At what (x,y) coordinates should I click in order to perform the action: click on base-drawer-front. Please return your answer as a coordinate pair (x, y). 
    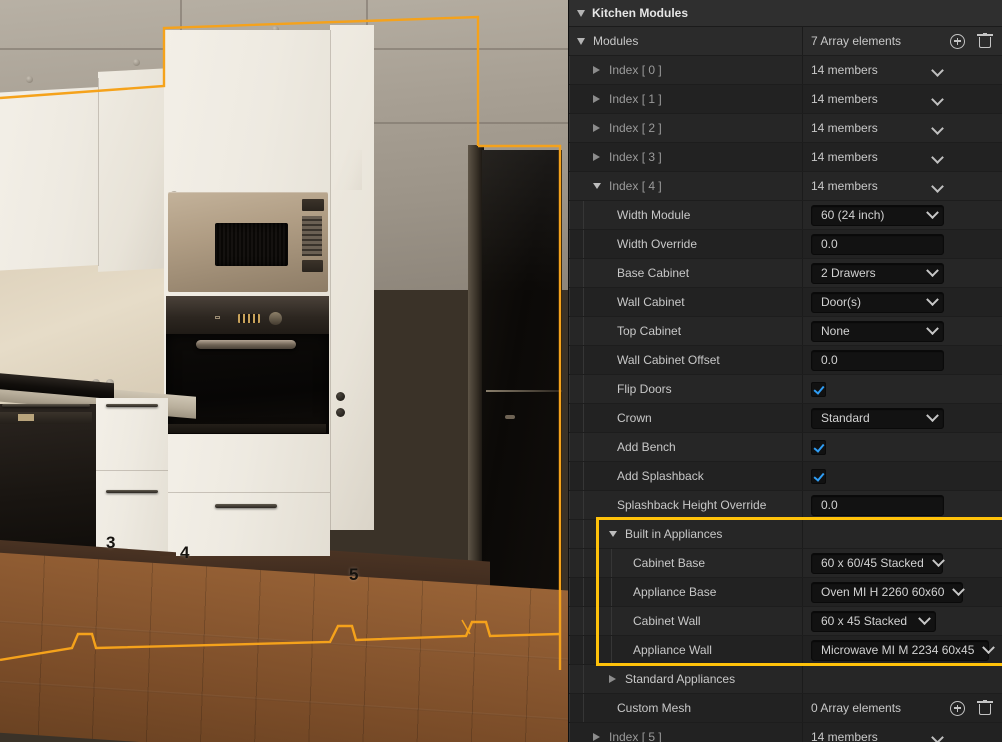
    Looking at the image, I should click on (247, 497).